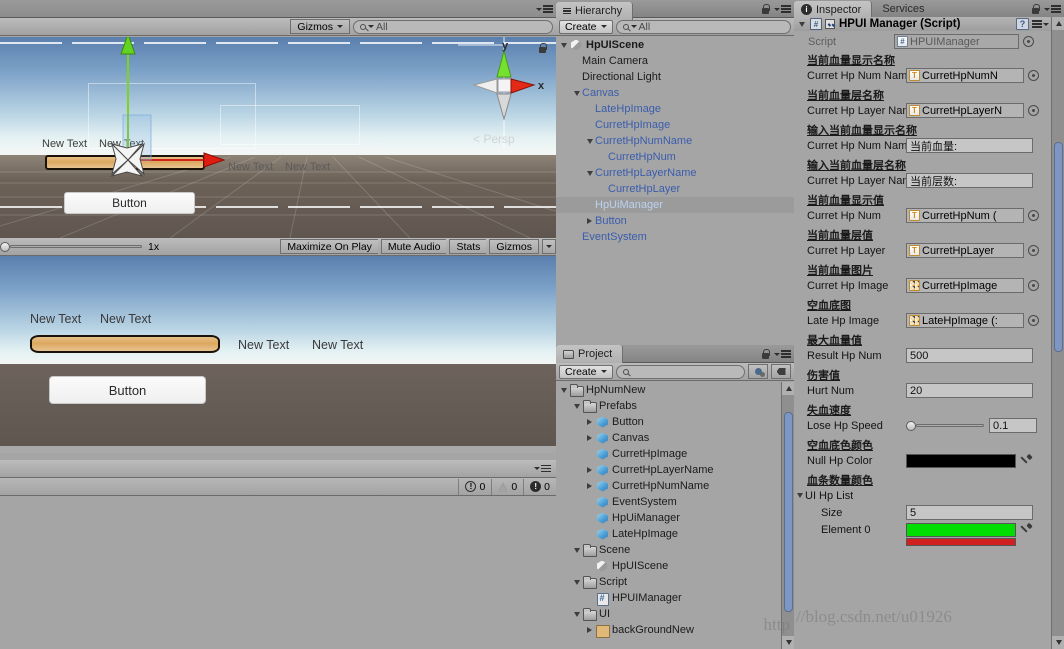 The image size is (1064, 649). What do you see at coordinates (675, 109) in the screenshot?
I see `tree-row: LateHpImage` at bounding box center [675, 109].